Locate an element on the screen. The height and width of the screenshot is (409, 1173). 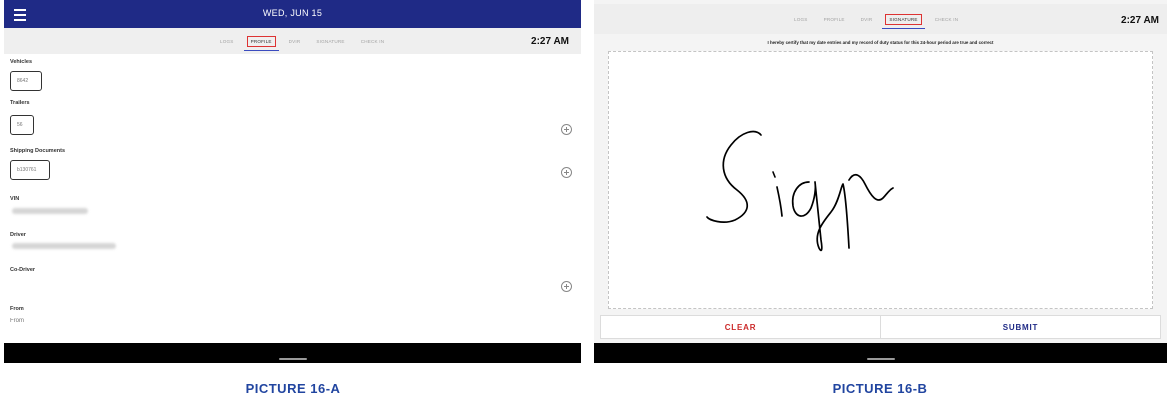
add-shipping-document-icon is located at coordinates (566, 172).